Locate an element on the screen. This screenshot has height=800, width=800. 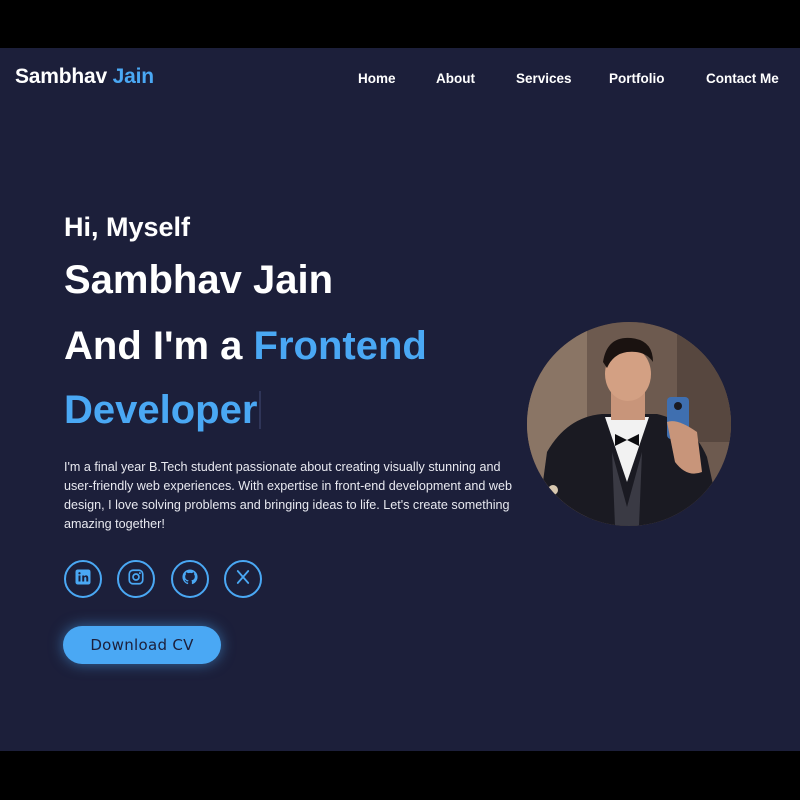
linkedin-icon is located at coordinates (83, 579).